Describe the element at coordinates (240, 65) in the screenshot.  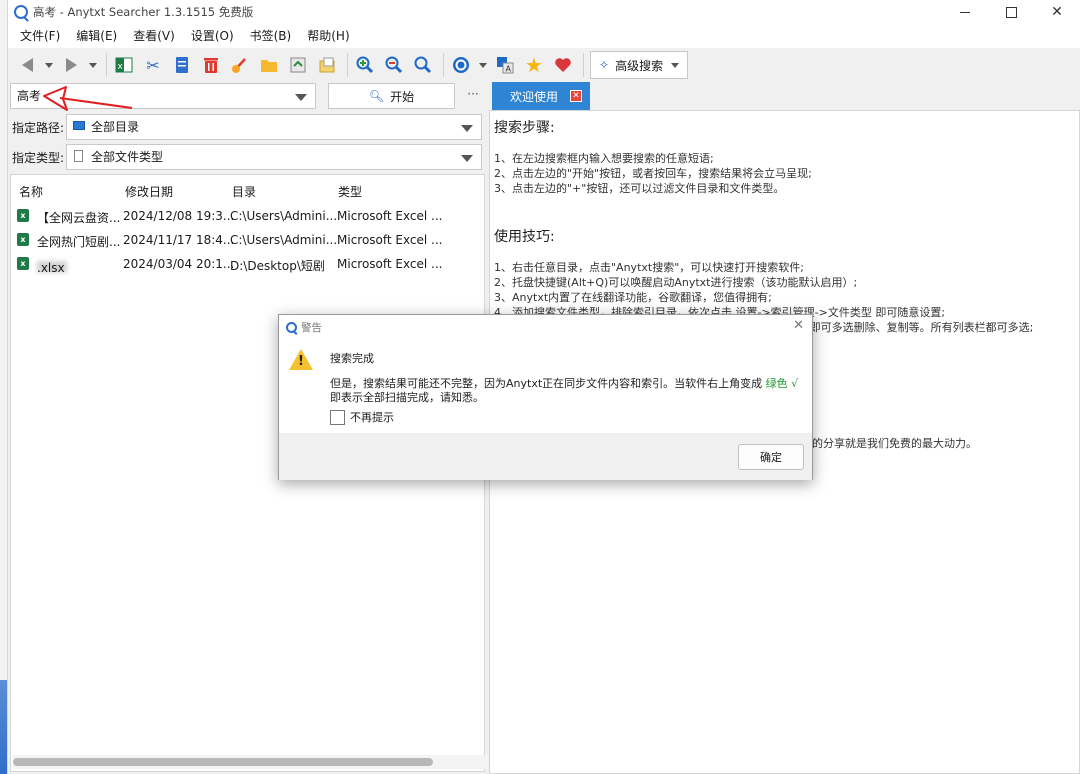
I see `clean-button` at that location.